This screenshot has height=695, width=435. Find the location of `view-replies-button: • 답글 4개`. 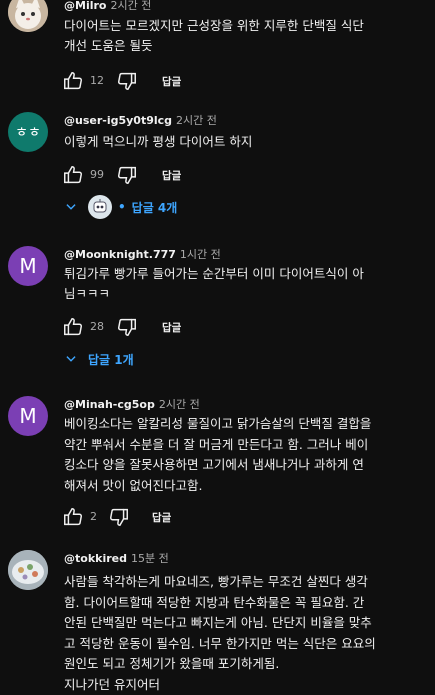

view-replies-button: • 답글 4개 is located at coordinates (121, 207).